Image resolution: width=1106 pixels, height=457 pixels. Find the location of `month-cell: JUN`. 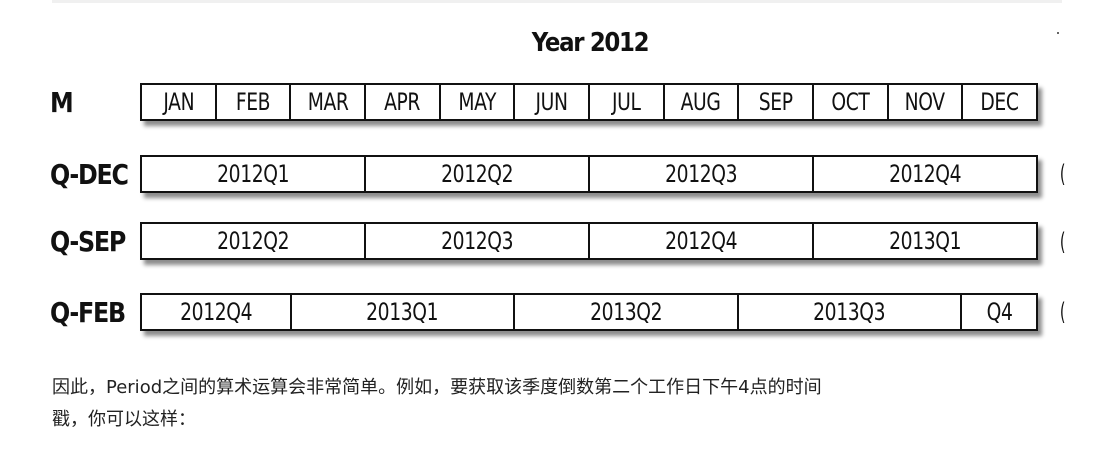

month-cell: JUN is located at coordinates (553, 102).